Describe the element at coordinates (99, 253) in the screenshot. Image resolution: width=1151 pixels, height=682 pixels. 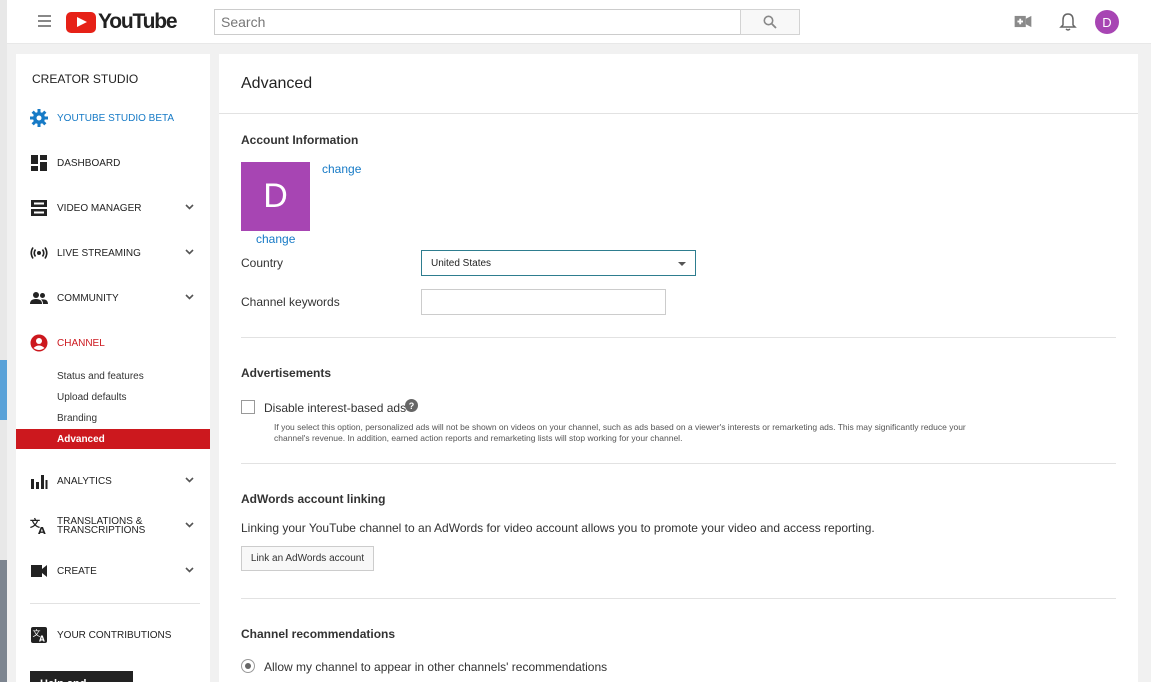
I see `sidebar-item-label: LIVE STREAMING` at that location.